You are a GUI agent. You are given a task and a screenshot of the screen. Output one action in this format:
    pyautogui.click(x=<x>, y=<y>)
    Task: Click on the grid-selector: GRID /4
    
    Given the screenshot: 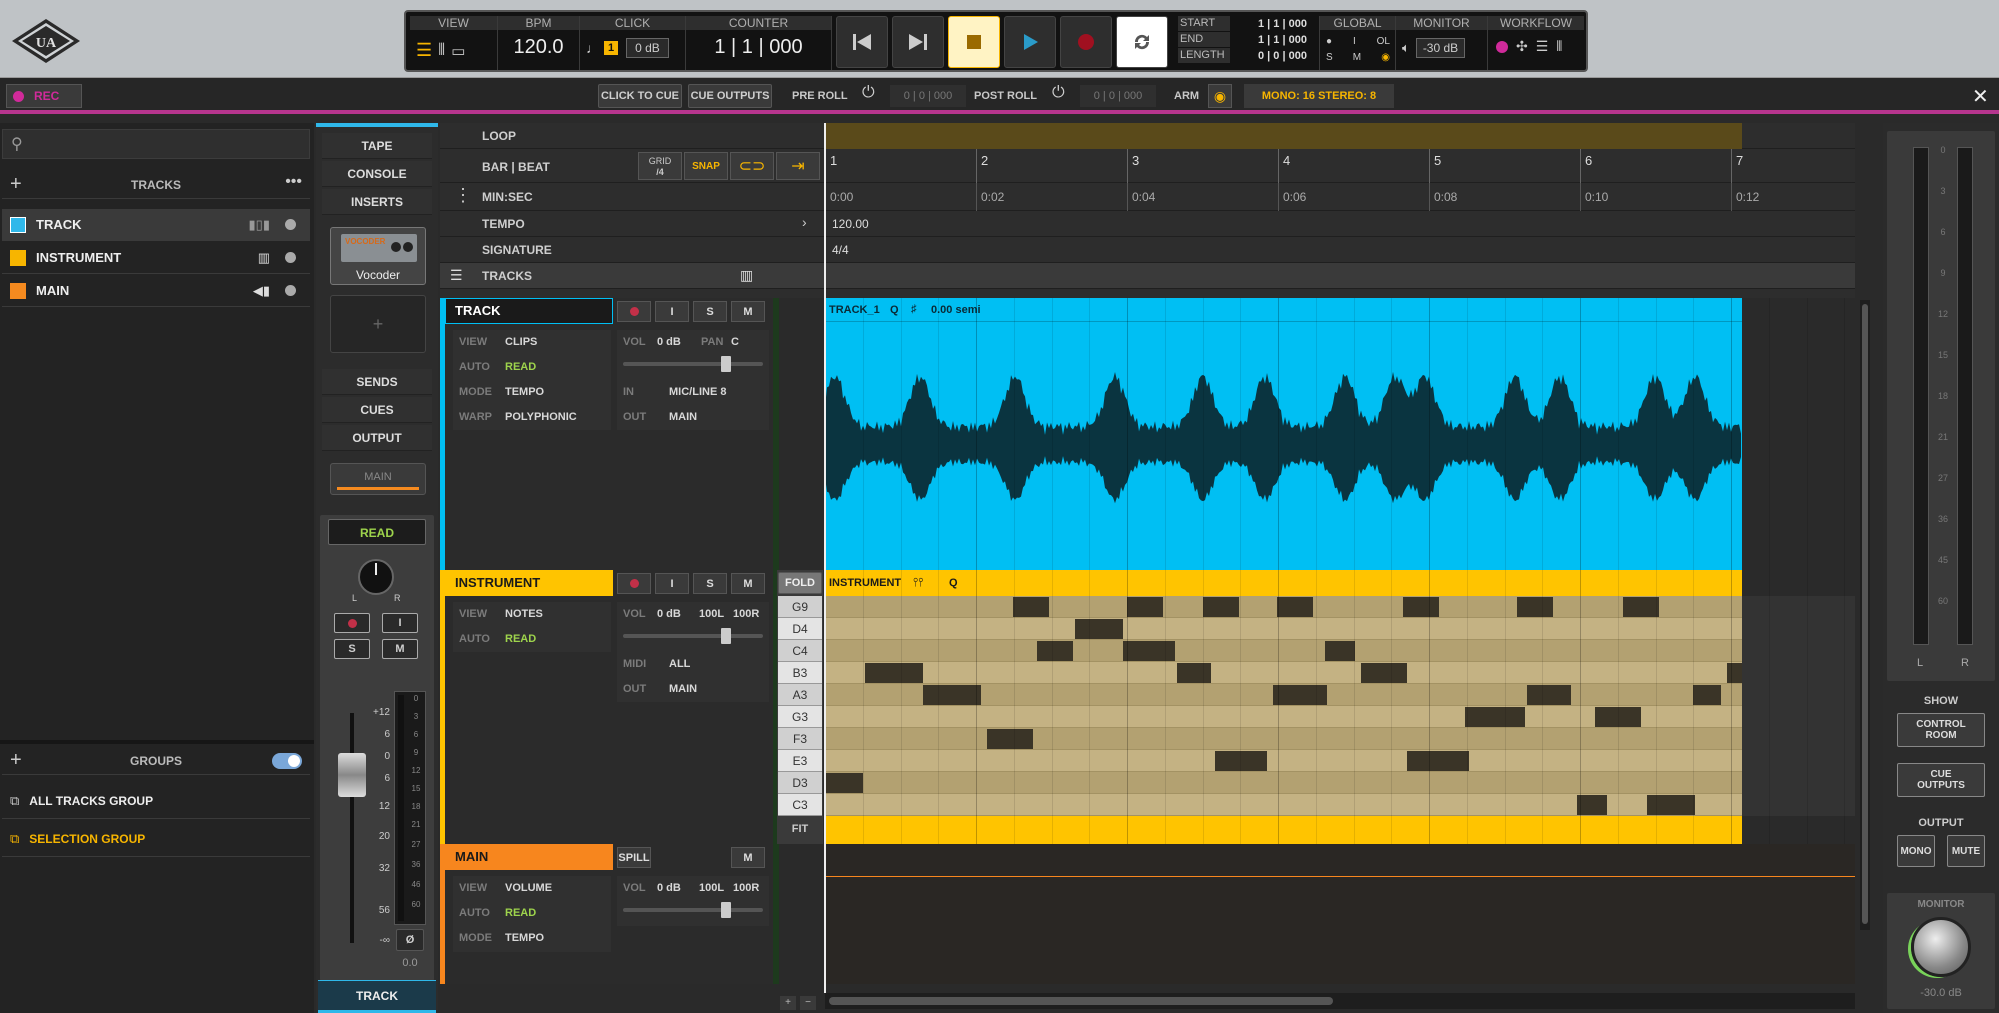 What is the action you would take?
    pyautogui.click(x=660, y=166)
    